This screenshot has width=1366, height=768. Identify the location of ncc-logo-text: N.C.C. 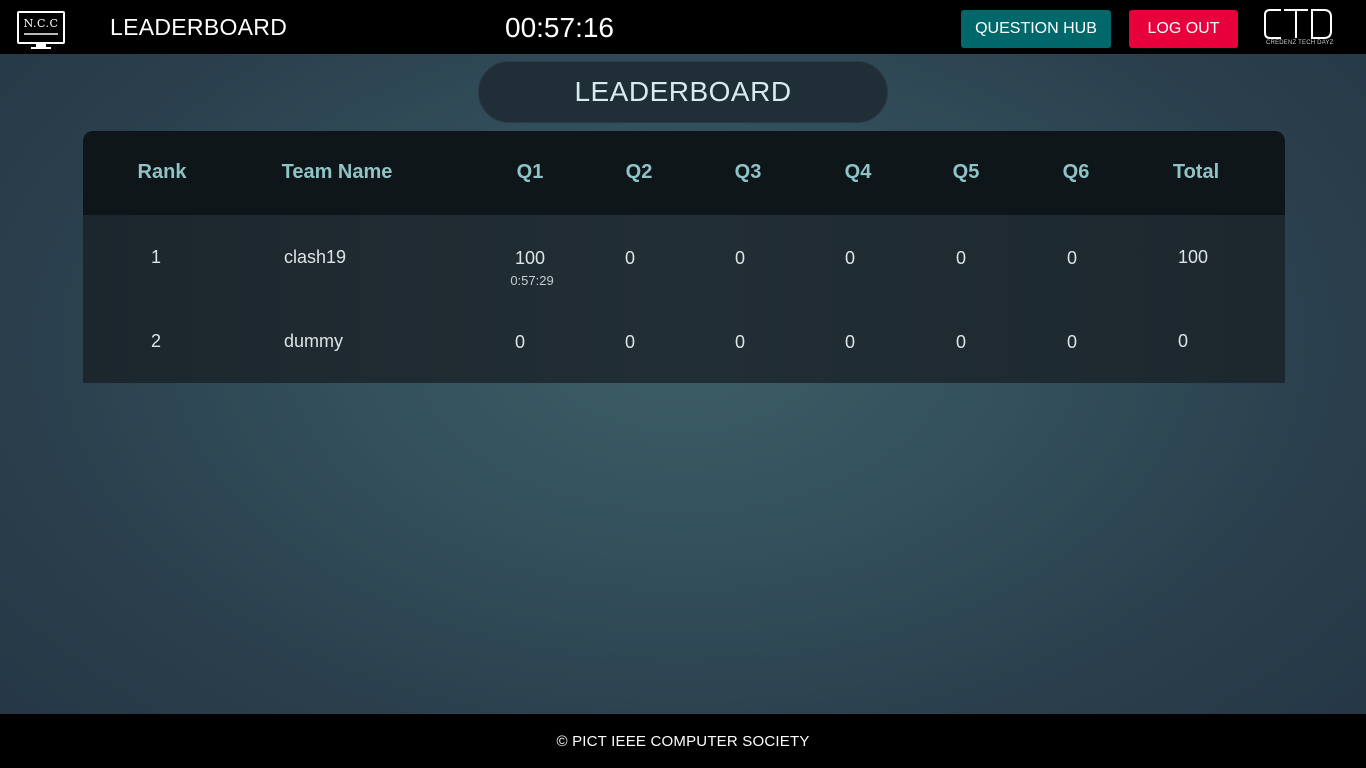
(41, 23).